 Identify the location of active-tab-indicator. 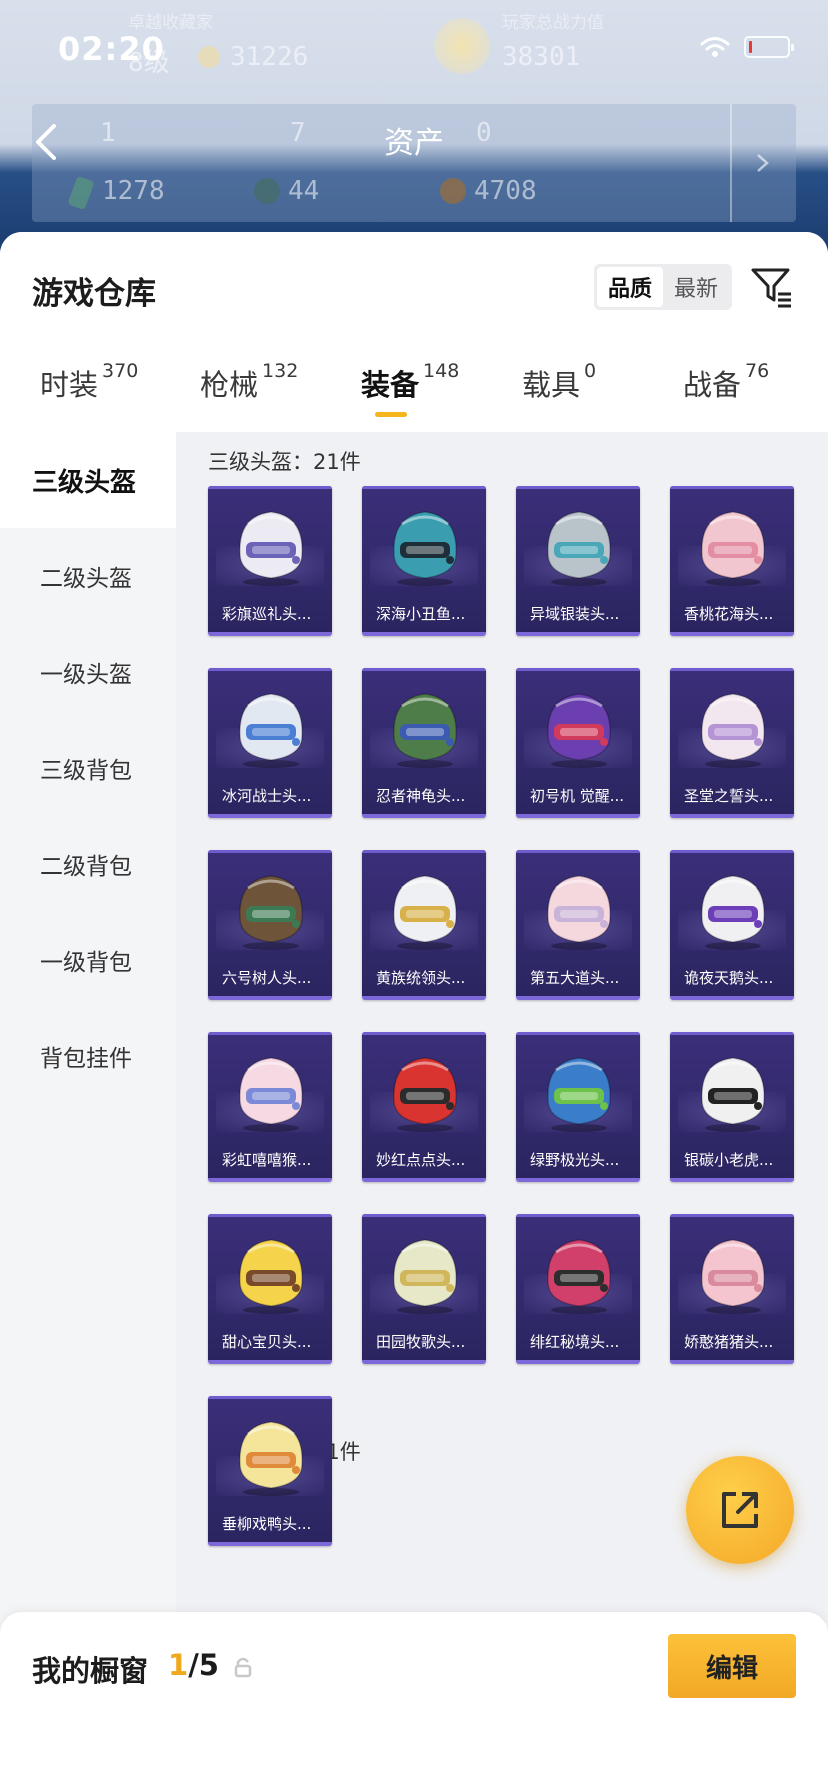
(391, 414).